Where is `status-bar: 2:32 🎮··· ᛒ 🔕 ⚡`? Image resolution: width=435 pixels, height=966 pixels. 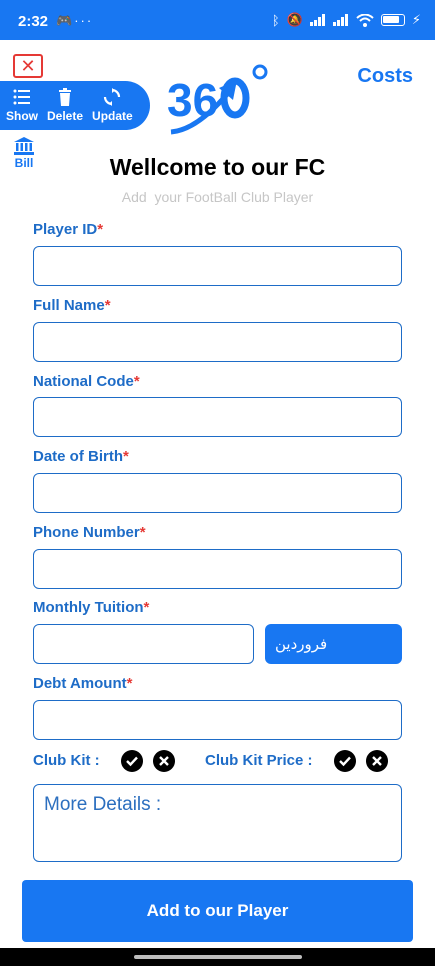
status-bar: 2:32 🎮··· ᛒ 🔕 ⚡ is located at coordinates (217, 20).